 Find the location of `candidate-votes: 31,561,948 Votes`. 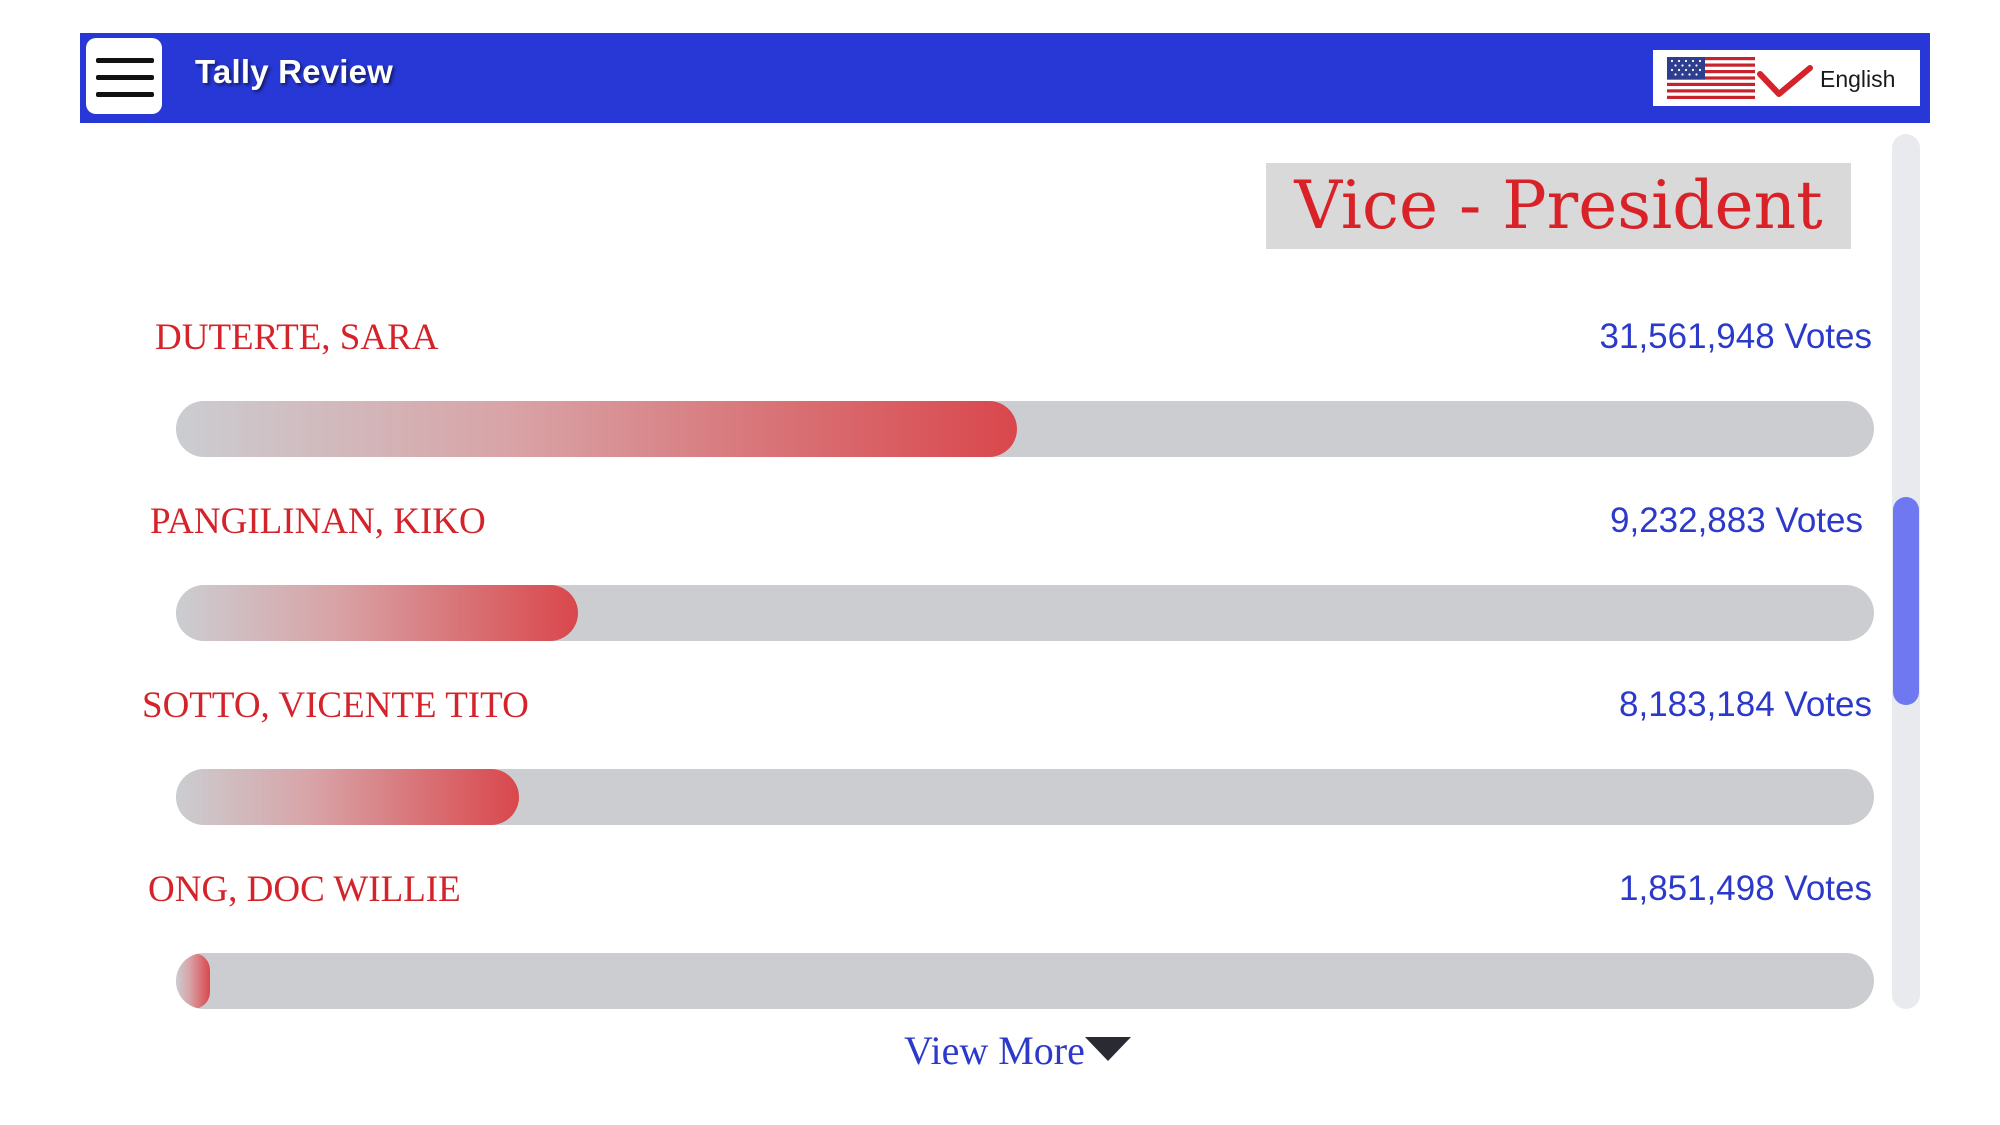

candidate-votes: 31,561,948 Votes is located at coordinates (1735, 336).